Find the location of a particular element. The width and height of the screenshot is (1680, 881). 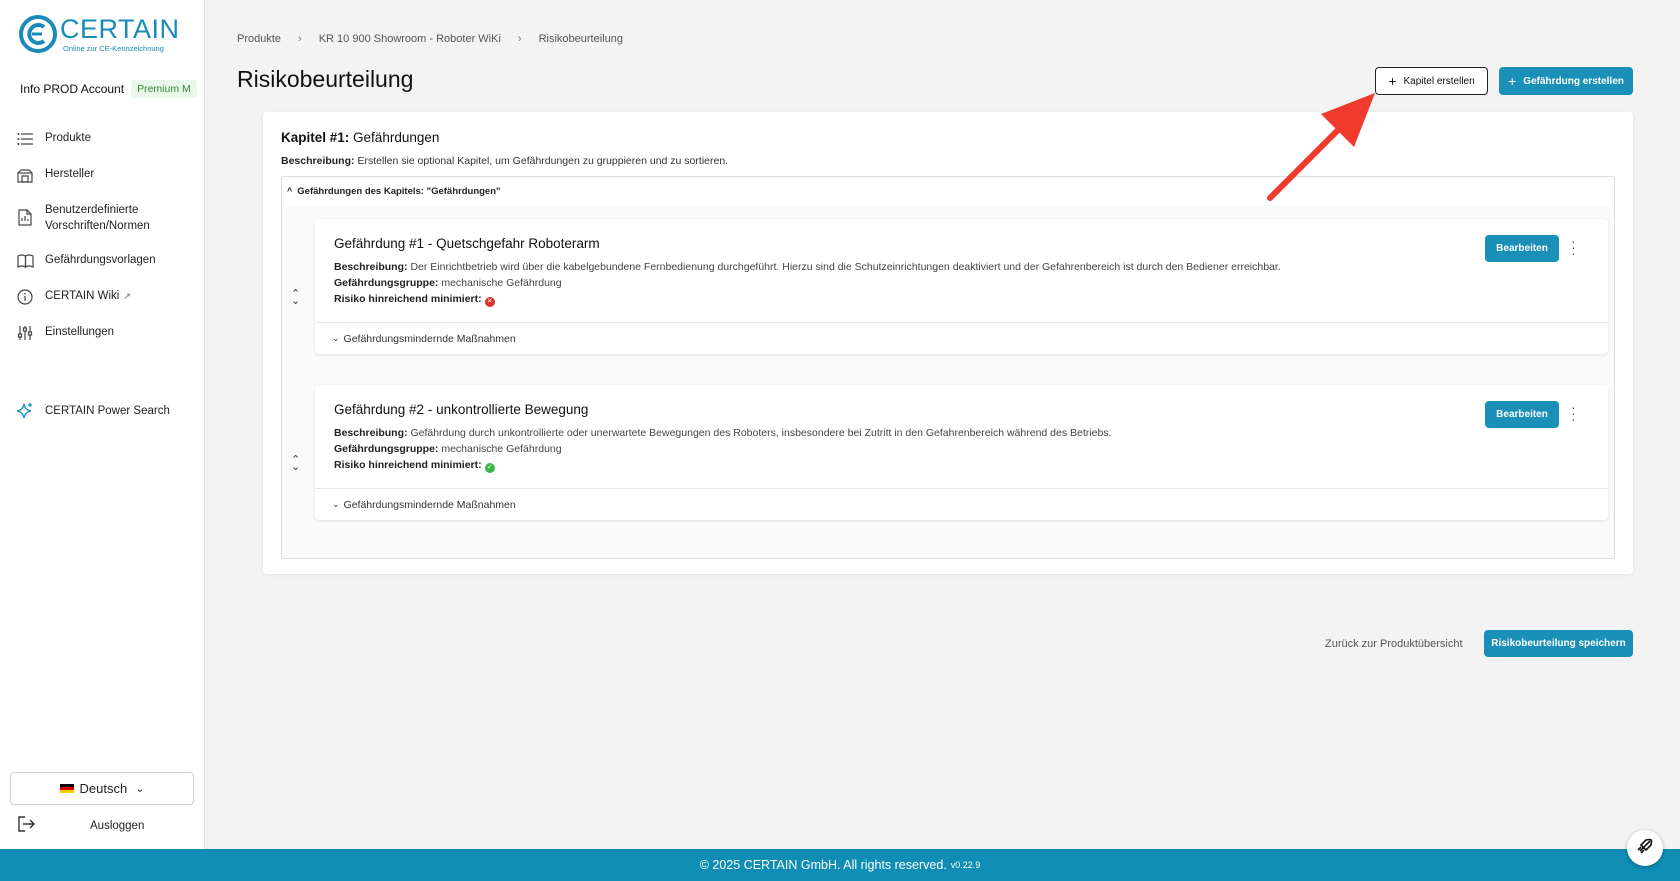

german-flag-icon is located at coordinates (66, 788).